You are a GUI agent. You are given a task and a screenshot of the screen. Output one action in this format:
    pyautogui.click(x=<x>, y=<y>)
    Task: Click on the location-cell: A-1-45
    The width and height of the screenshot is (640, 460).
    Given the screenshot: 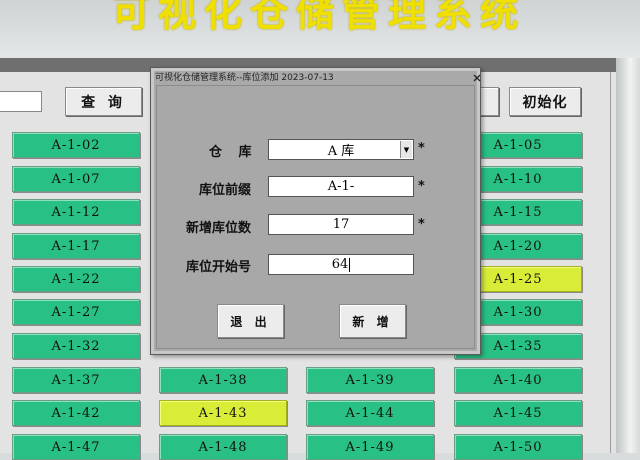 What is the action you would take?
    pyautogui.click(x=518, y=413)
    